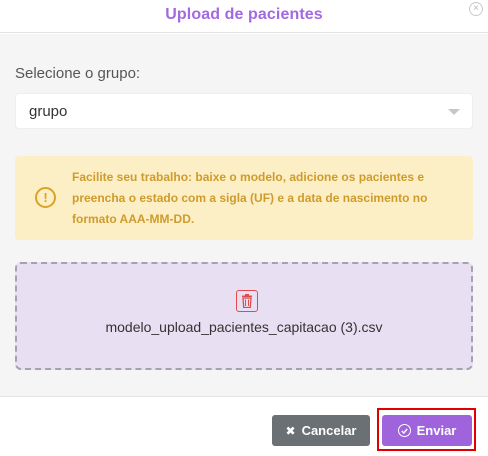  Describe the element at coordinates (45, 197) in the screenshot. I see `exclamation-circle-icon: !` at that location.